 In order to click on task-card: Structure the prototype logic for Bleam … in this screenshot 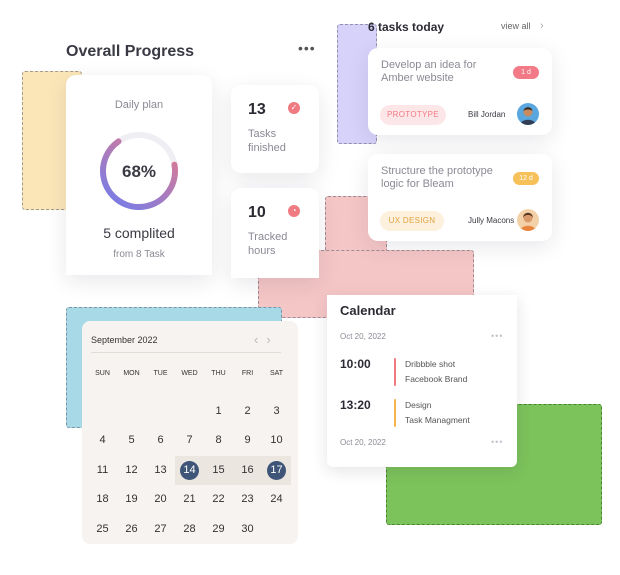, I will do `click(460, 197)`.